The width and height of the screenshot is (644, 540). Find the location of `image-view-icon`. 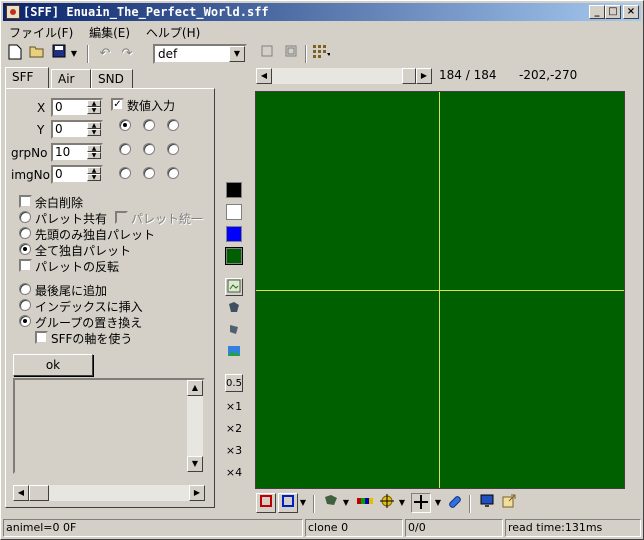

image-view-icon is located at coordinates (234, 287).